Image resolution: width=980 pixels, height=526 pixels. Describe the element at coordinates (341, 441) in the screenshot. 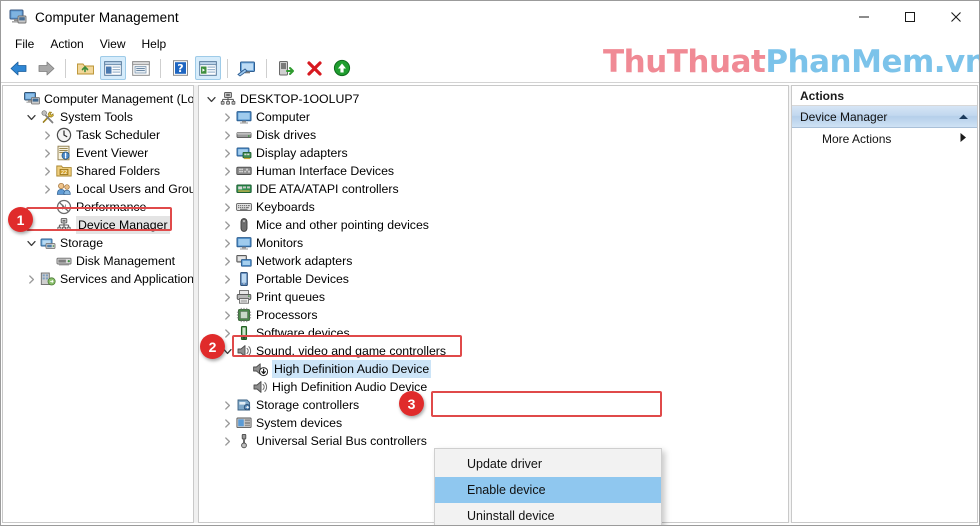

I see `device-tree-item-label: Universal Serial Bus controllers` at that location.